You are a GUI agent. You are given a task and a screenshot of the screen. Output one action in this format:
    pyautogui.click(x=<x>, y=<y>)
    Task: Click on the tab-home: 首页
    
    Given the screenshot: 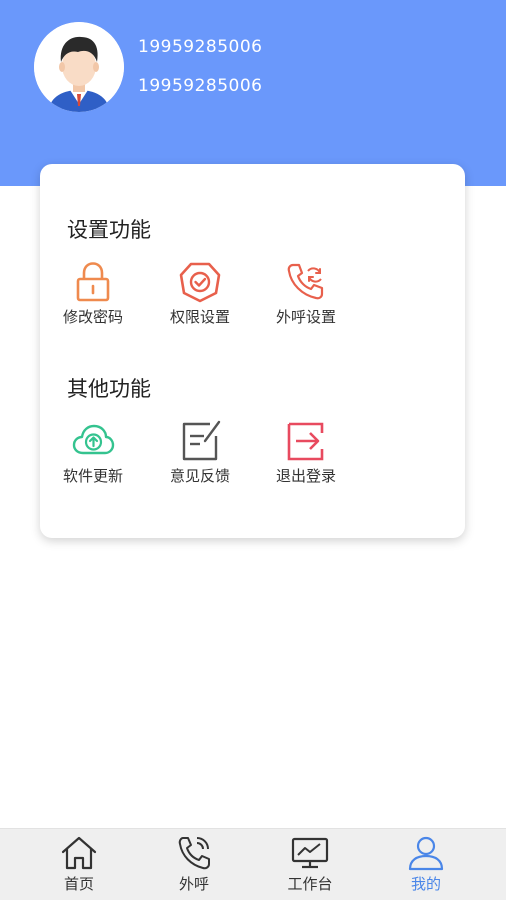 What is the action you would take?
    pyautogui.click(x=79, y=864)
    